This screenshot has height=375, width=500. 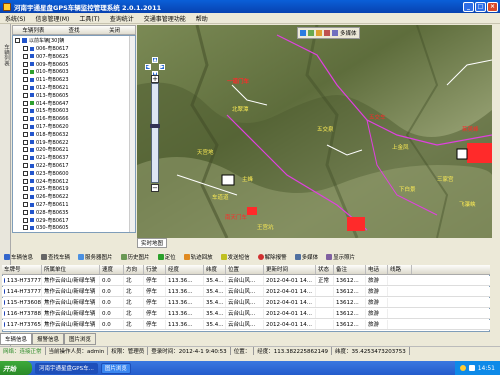 What do you see at coordinates (46, 79) in the screenshot?
I see `vehicle-list-item: 011-粤B0623` at bounding box center [46, 79].